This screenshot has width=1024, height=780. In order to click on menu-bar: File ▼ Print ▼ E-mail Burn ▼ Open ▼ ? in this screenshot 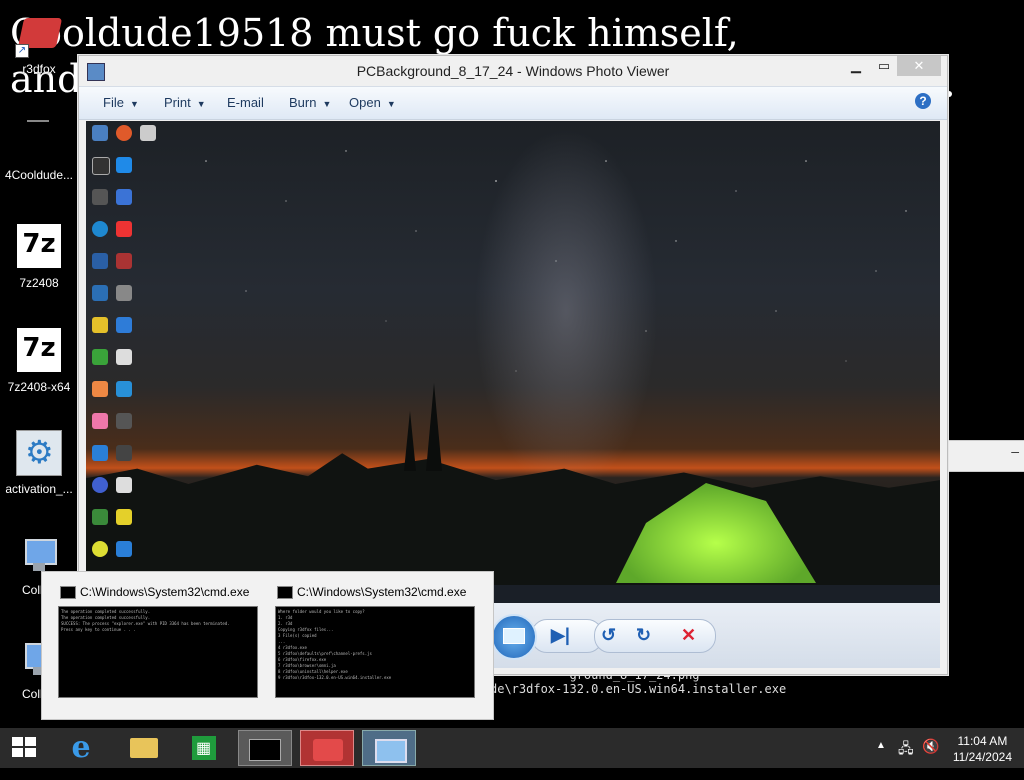, I will do `click(513, 103)`.